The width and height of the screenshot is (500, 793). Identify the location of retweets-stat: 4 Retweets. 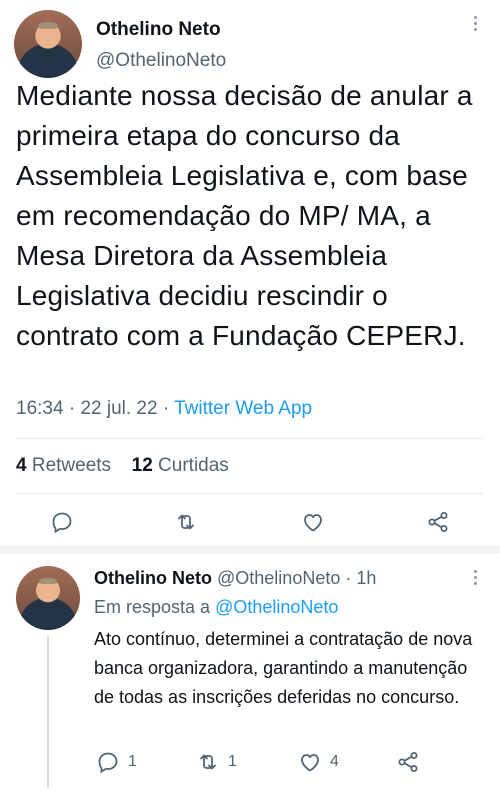
(63, 465).